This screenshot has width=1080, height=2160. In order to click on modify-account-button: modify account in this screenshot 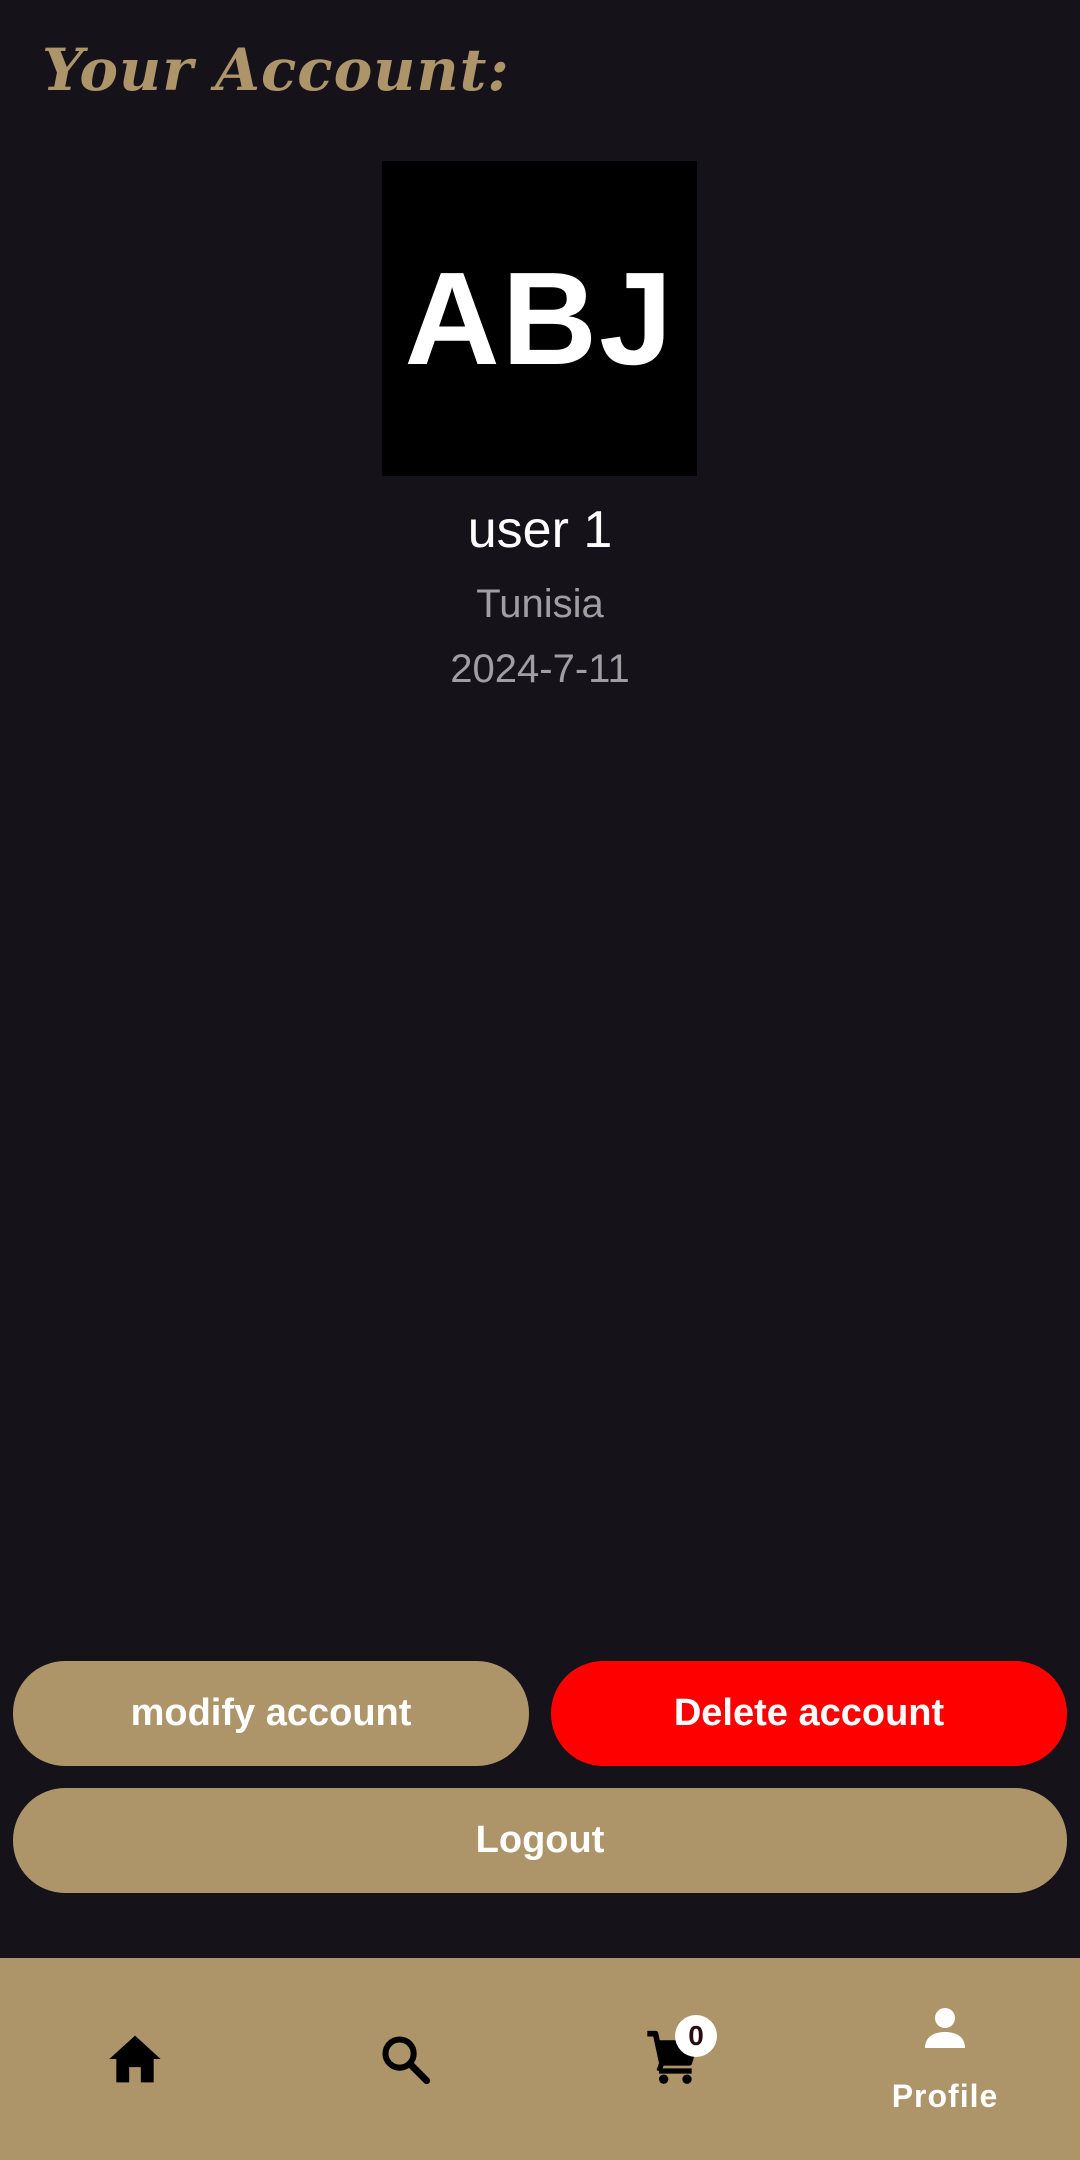, I will do `click(271, 1713)`.